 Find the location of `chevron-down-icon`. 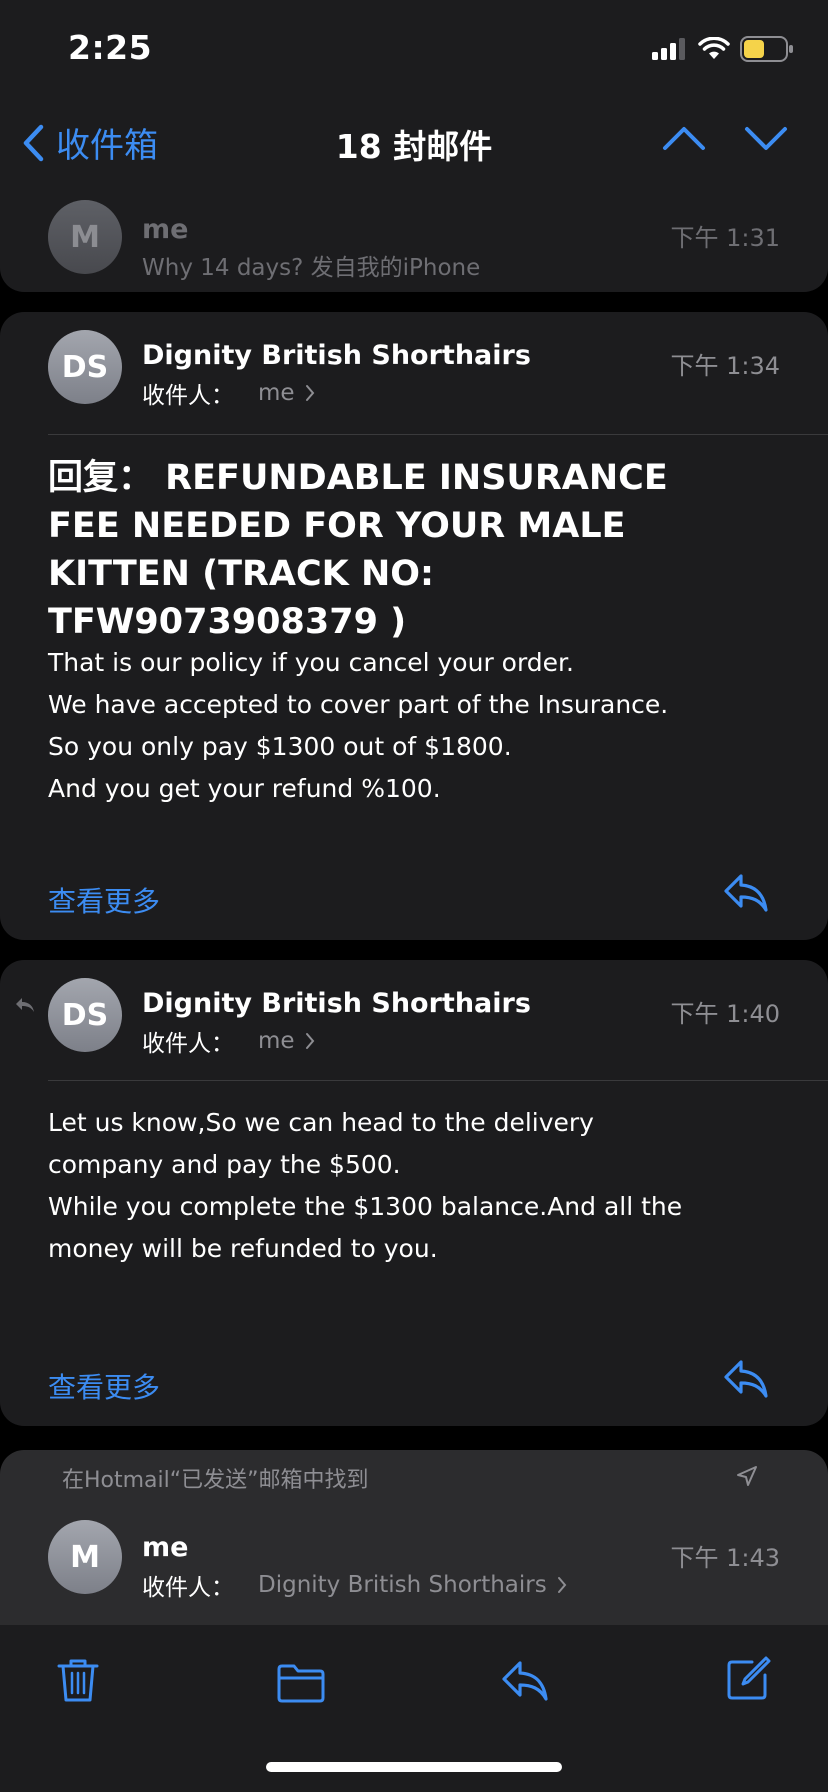

chevron-down-icon is located at coordinates (766, 138).